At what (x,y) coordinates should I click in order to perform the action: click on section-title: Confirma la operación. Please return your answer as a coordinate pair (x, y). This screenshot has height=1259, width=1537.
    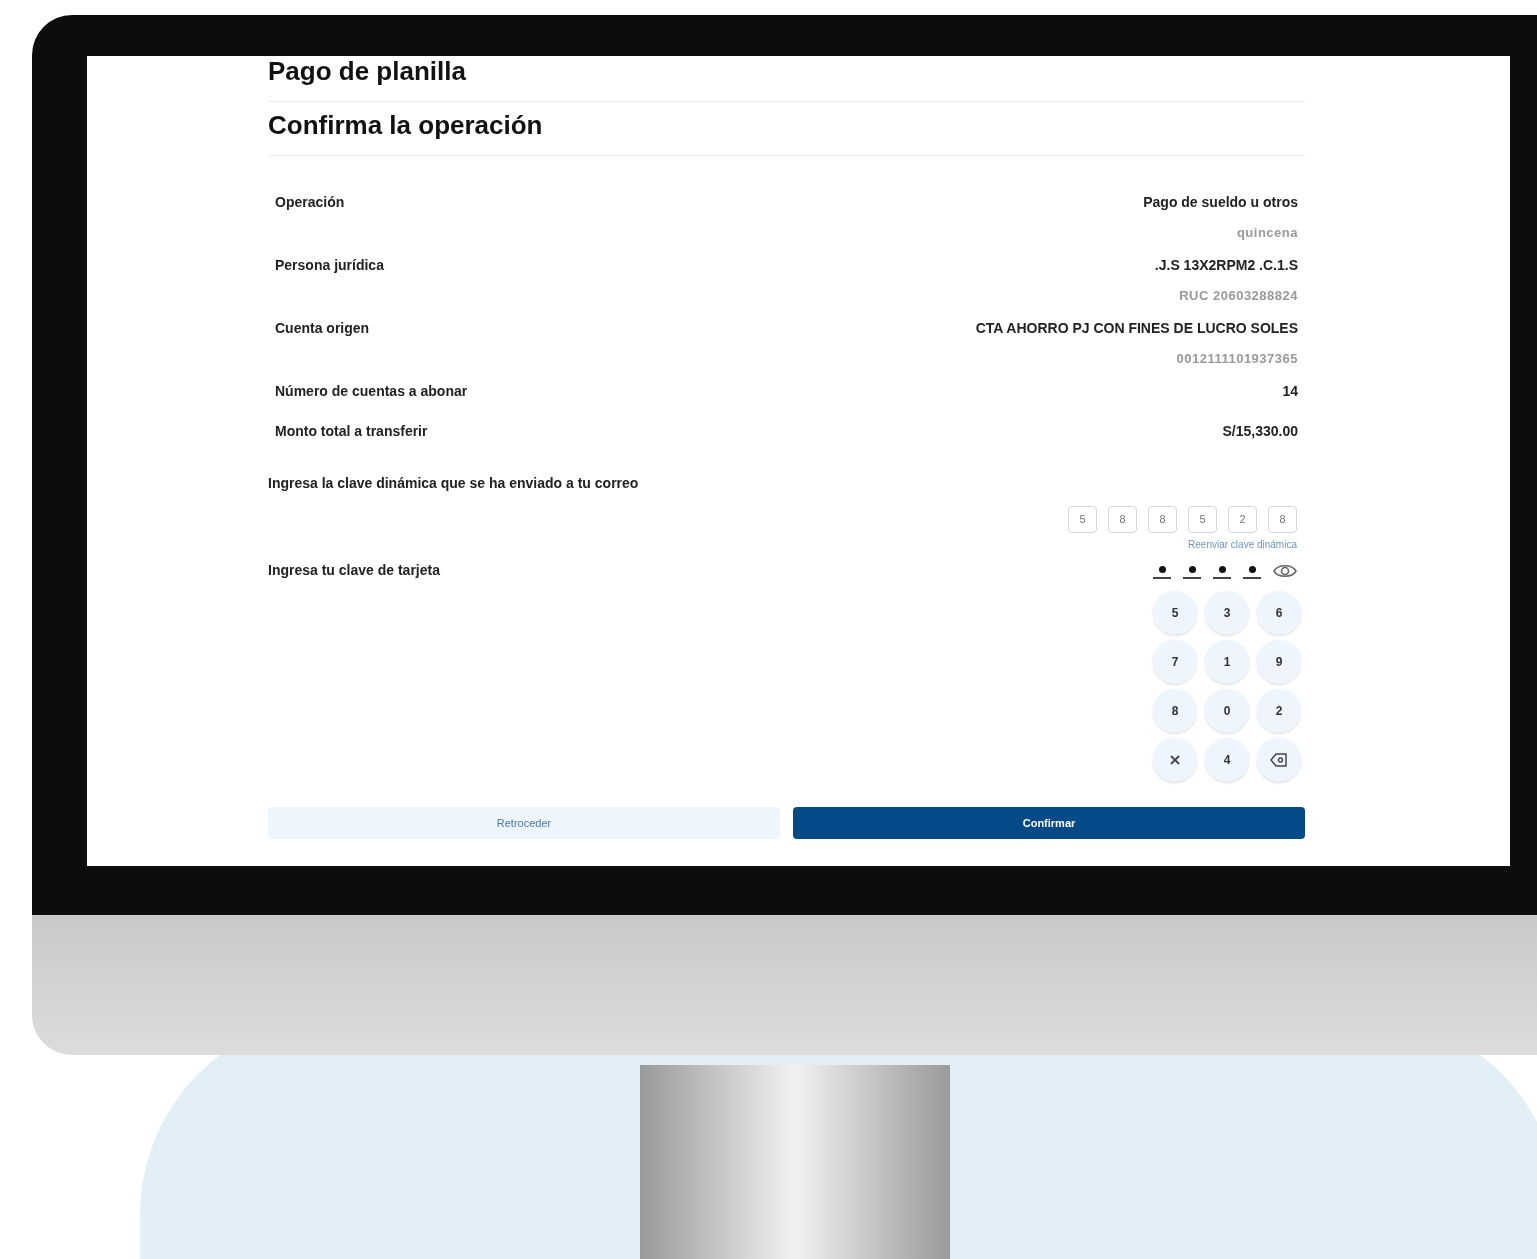
    Looking at the image, I should click on (405, 125).